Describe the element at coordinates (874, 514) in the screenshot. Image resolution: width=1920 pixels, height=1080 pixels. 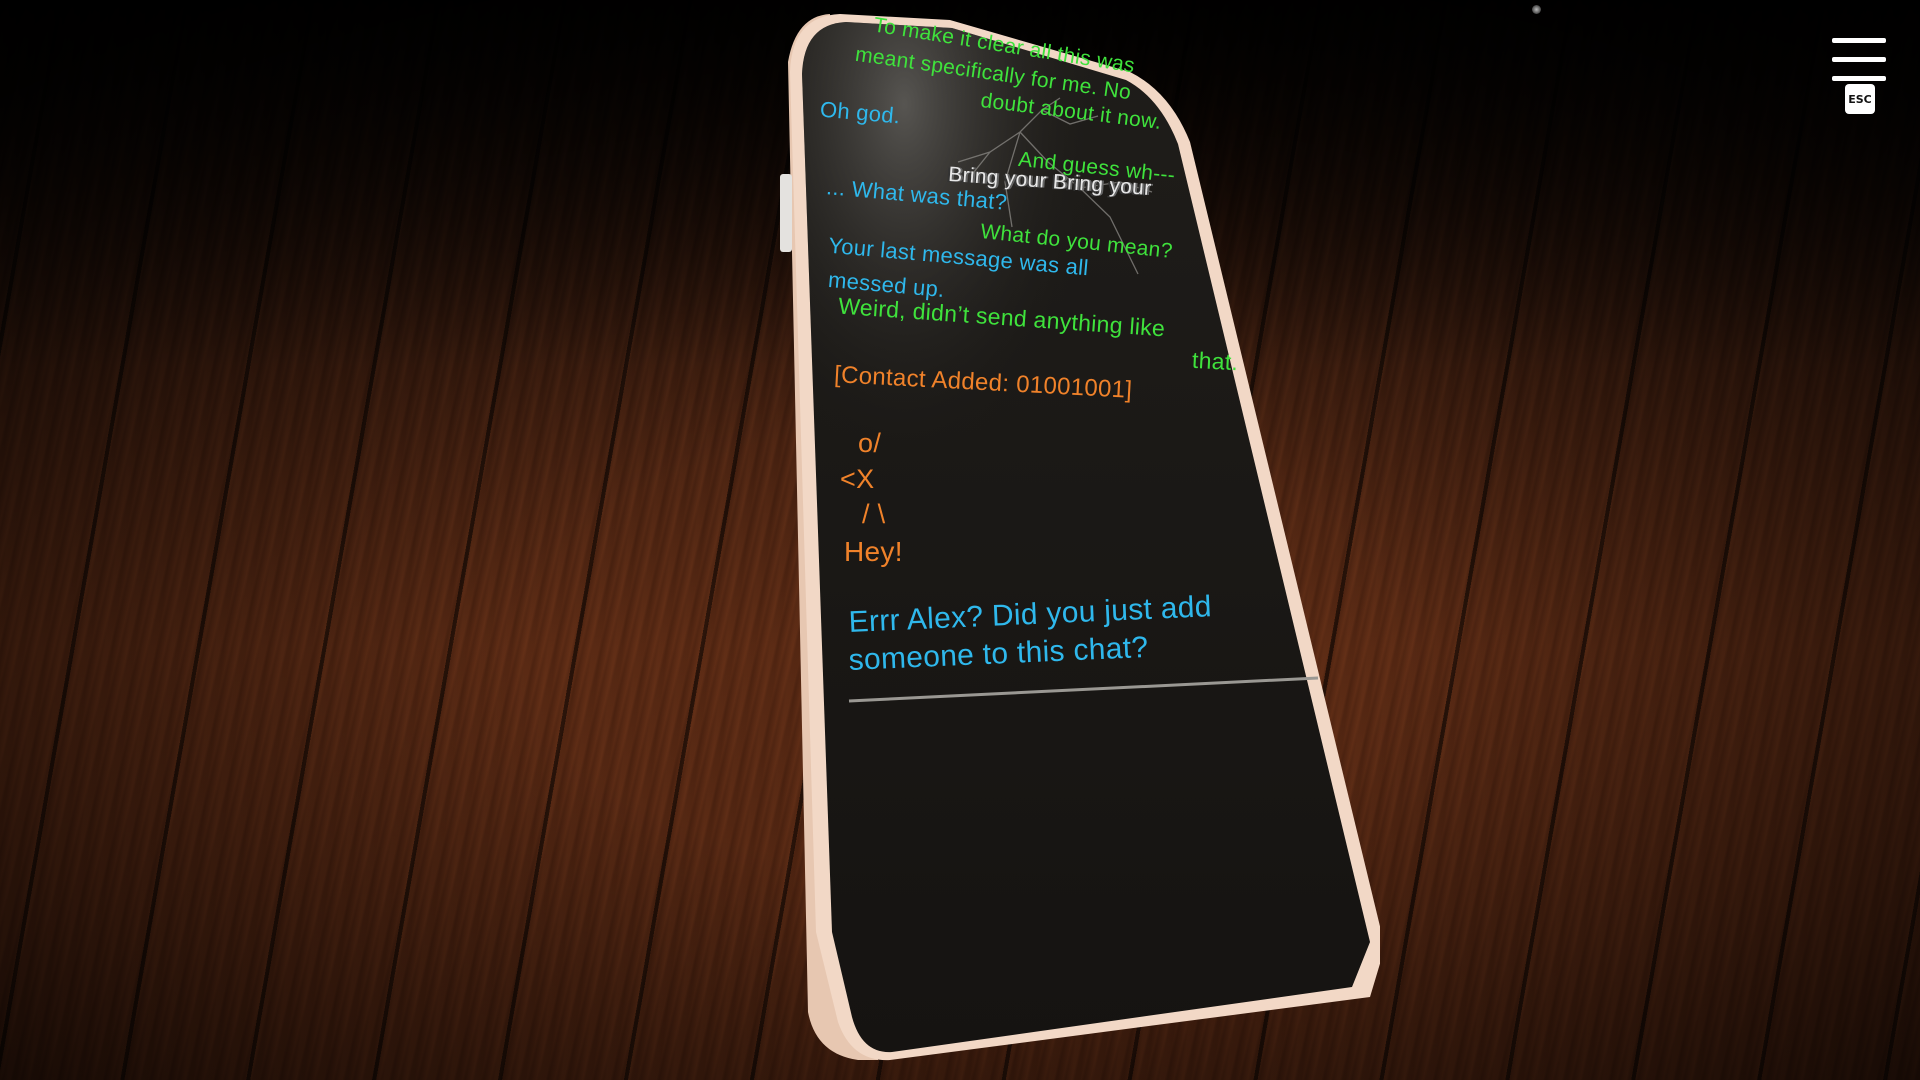
I see `chat-message: / \` at that location.